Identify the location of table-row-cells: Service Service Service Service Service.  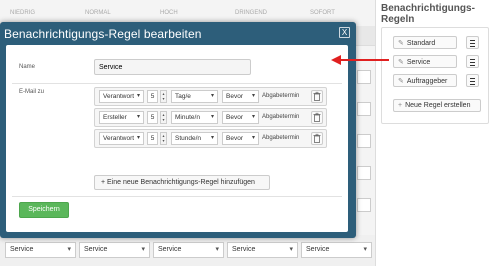
(187, 250).